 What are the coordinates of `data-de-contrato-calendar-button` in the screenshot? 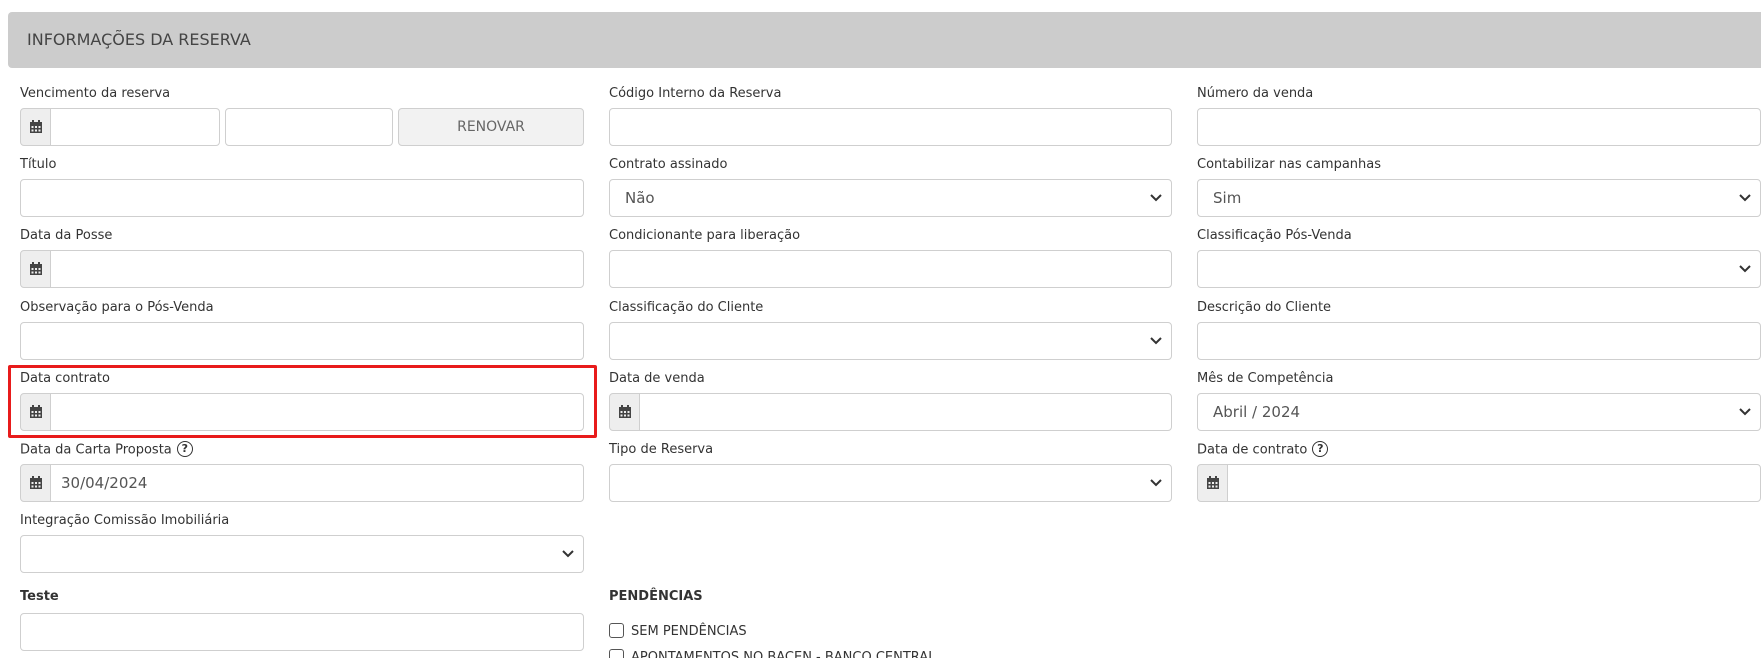 It's located at (1212, 483).